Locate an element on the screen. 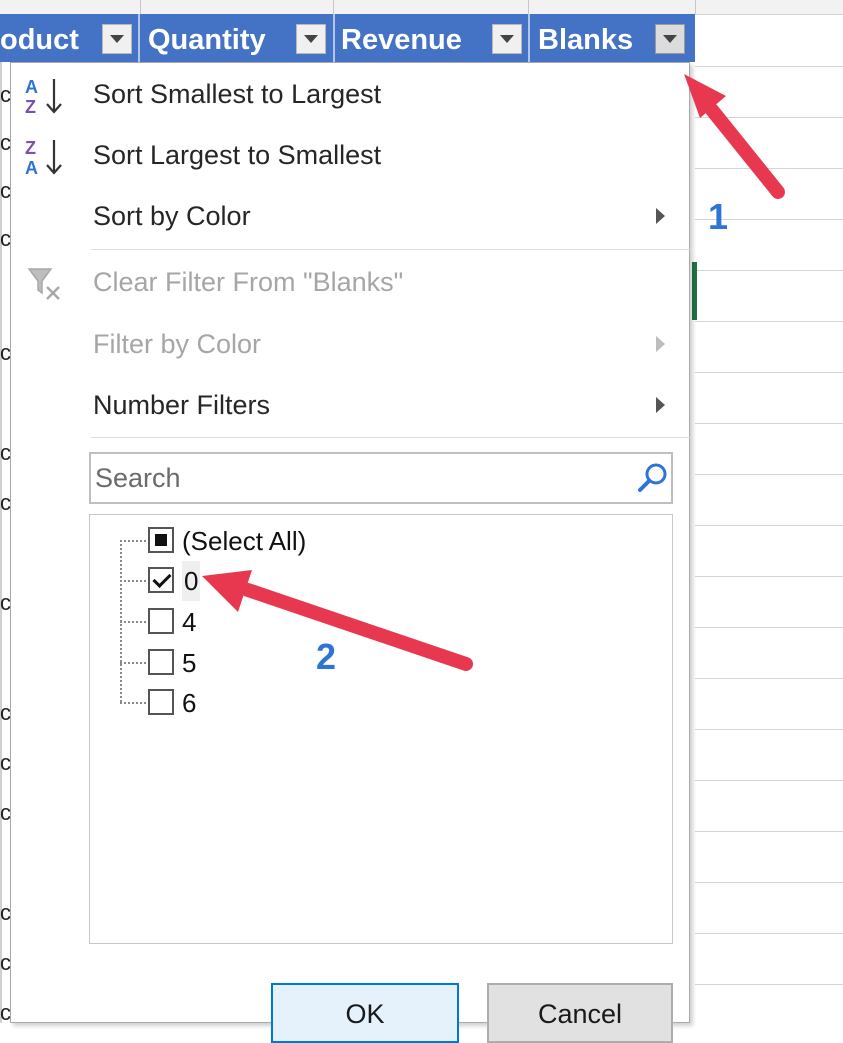 The image size is (843, 1043). value-label: 4 is located at coordinates (189, 622).